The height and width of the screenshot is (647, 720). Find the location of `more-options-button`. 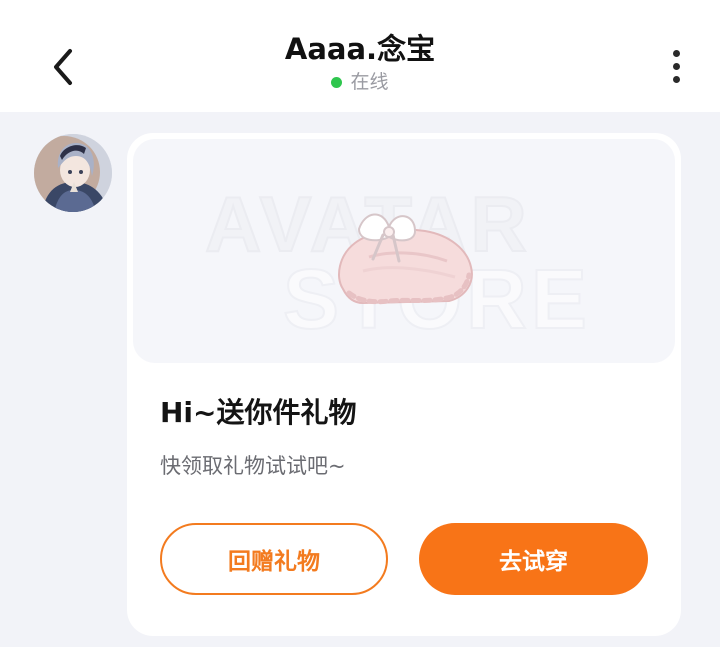

more-options-button is located at coordinates (676, 66).